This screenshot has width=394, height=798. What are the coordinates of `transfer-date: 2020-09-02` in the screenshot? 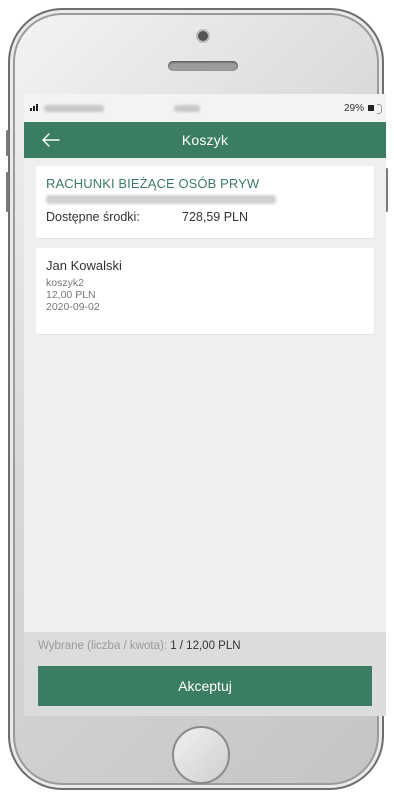 It's located at (73, 307).